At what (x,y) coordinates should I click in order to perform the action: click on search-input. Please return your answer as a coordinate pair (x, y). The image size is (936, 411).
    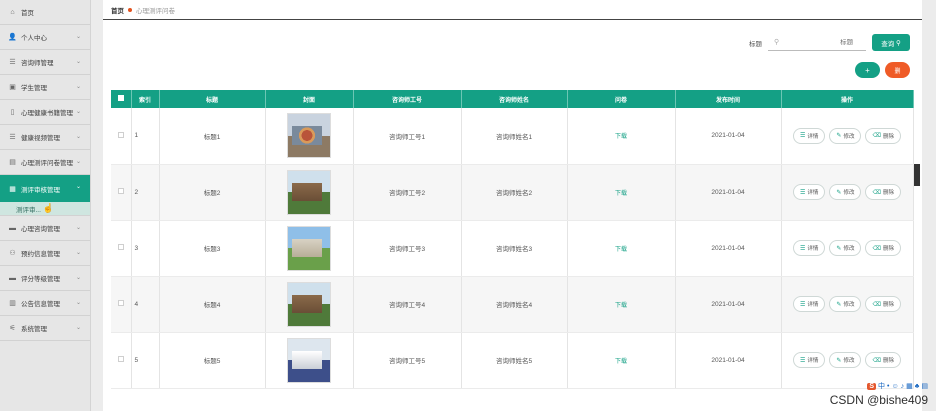
    Looking at the image, I should click on (824, 42).